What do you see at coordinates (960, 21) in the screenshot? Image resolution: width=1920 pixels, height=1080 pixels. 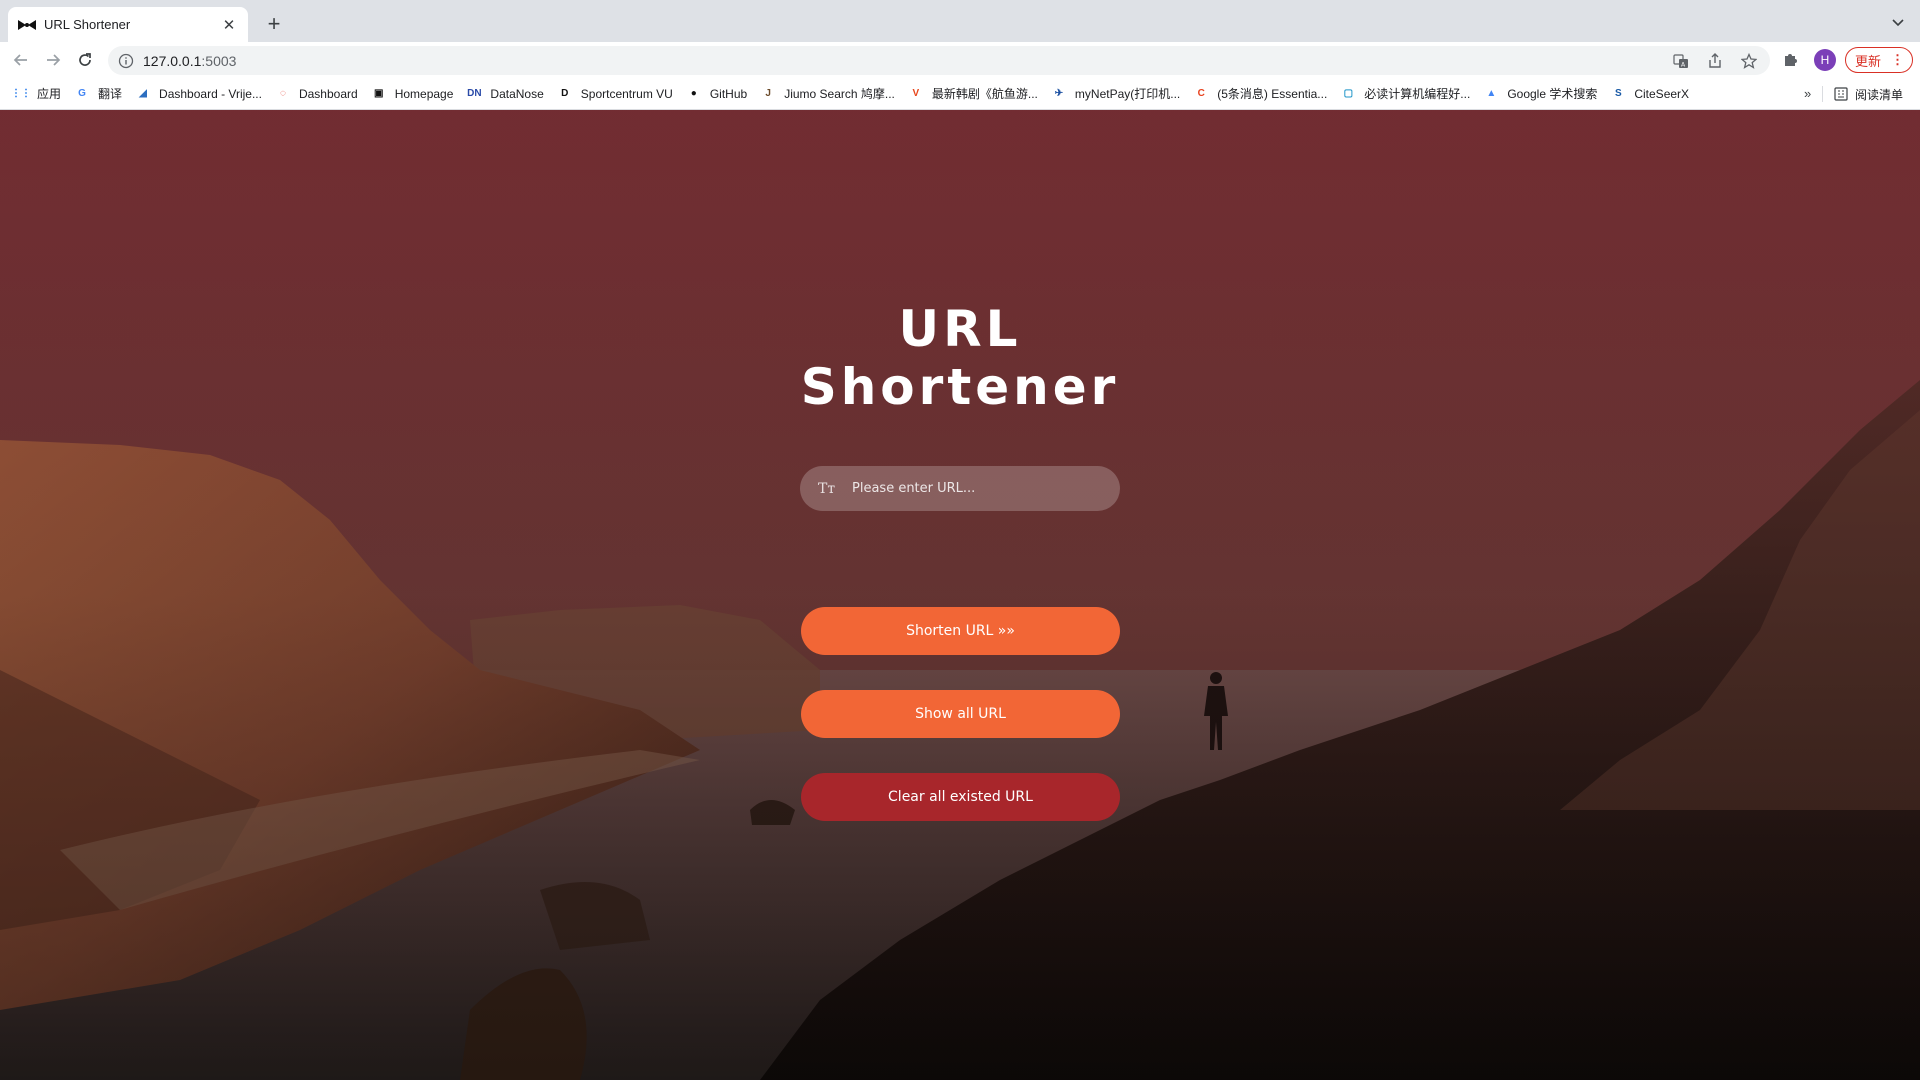 I see `tab-strip: URL Shortener ✕ +` at bounding box center [960, 21].